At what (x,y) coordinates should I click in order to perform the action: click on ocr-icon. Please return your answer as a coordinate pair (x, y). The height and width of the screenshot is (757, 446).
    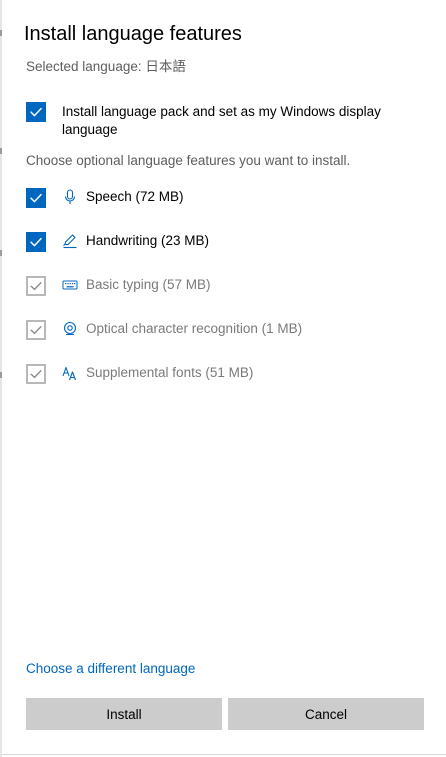
    Looking at the image, I should click on (70, 329).